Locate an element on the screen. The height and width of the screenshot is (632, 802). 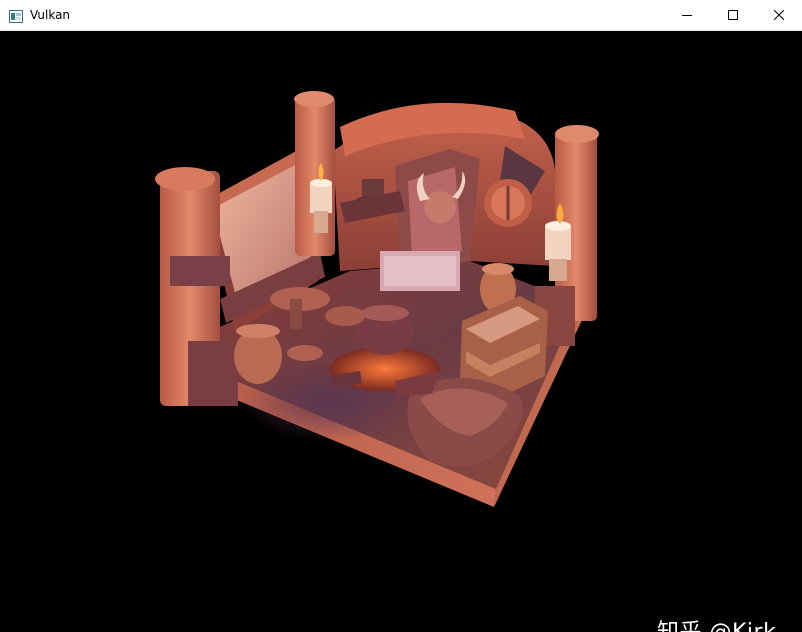
vulkan-window-icon is located at coordinates (16, 15).